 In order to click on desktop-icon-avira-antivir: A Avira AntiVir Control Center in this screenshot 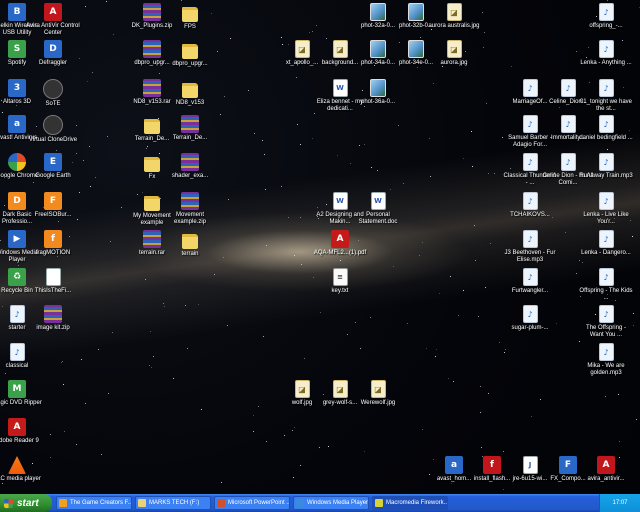, I will do `click(53, 20)`.